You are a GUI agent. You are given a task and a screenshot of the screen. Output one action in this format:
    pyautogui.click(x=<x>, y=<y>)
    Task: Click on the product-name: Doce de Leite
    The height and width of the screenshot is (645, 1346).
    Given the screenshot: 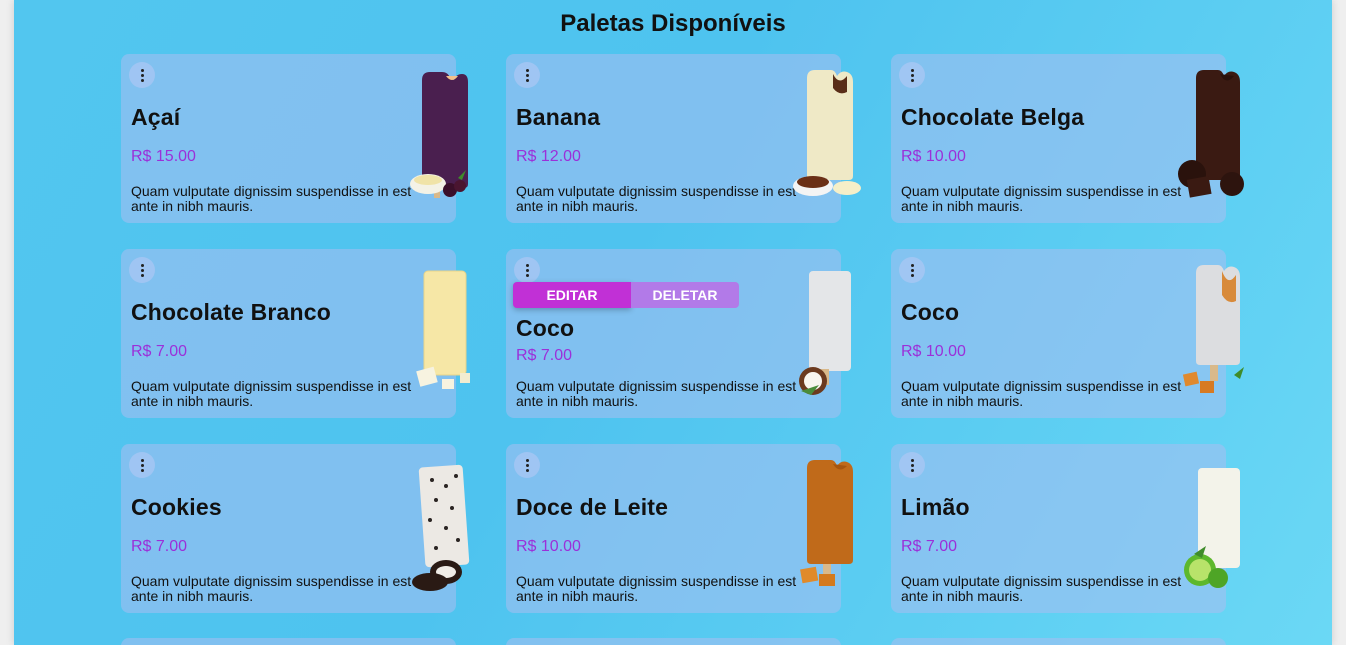 What is the action you would take?
    pyautogui.click(x=592, y=507)
    